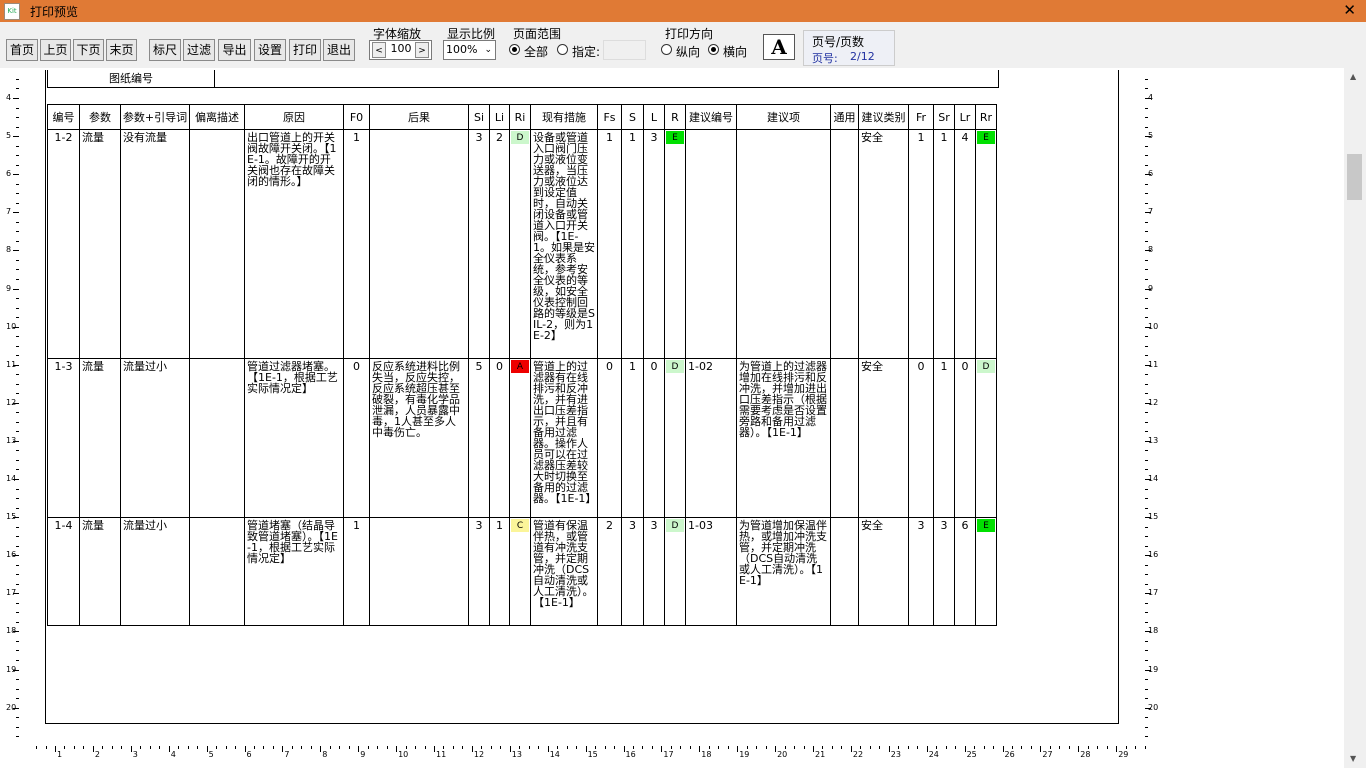 Image resolution: width=1366 pixels, height=768 pixels. I want to click on close-icon: ✕, so click(1349, 10).